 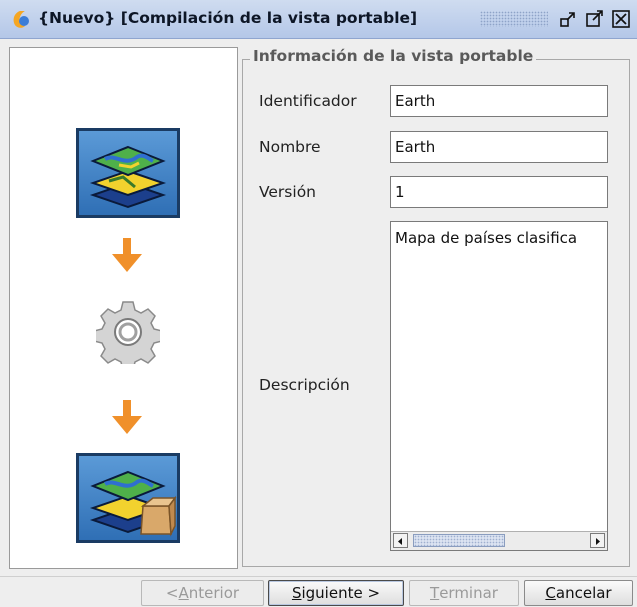 What do you see at coordinates (569, 19) in the screenshot?
I see `minimize-icon` at bounding box center [569, 19].